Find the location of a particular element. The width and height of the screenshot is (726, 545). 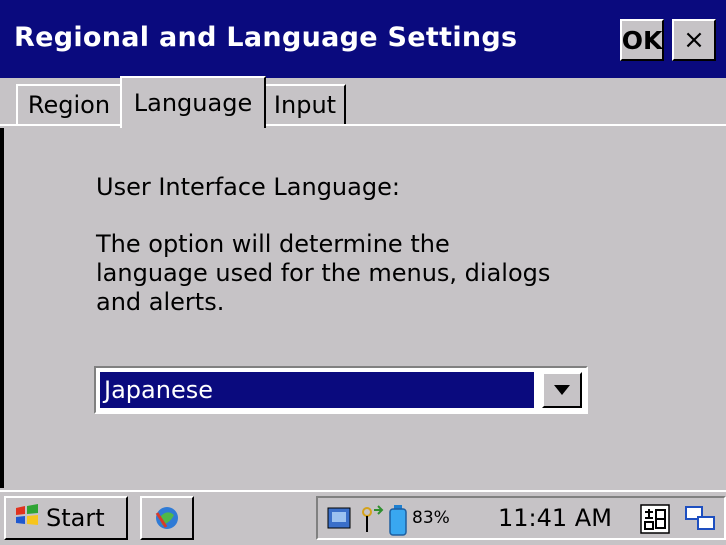

tab-language: Language is located at coordinates (193, 102).